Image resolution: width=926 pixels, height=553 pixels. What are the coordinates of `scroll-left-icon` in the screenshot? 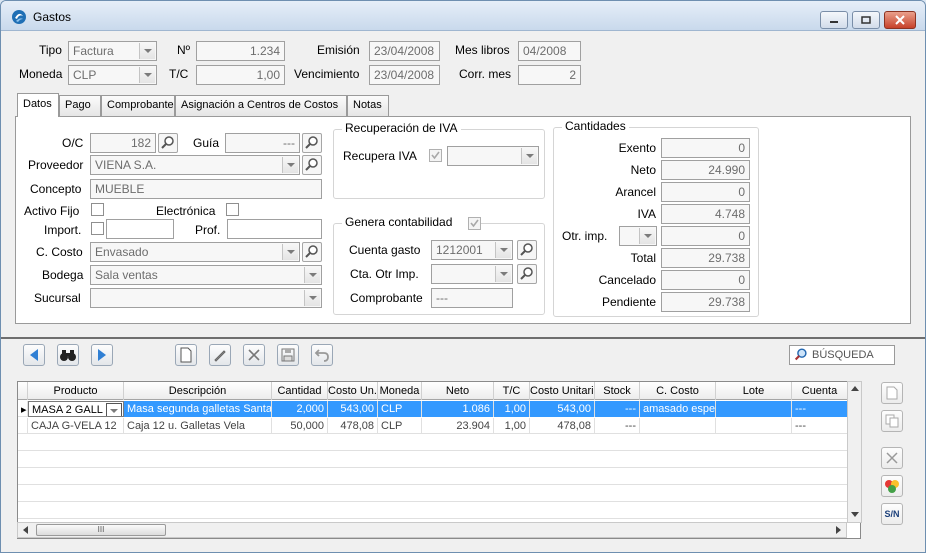 It's located at (25, 530).